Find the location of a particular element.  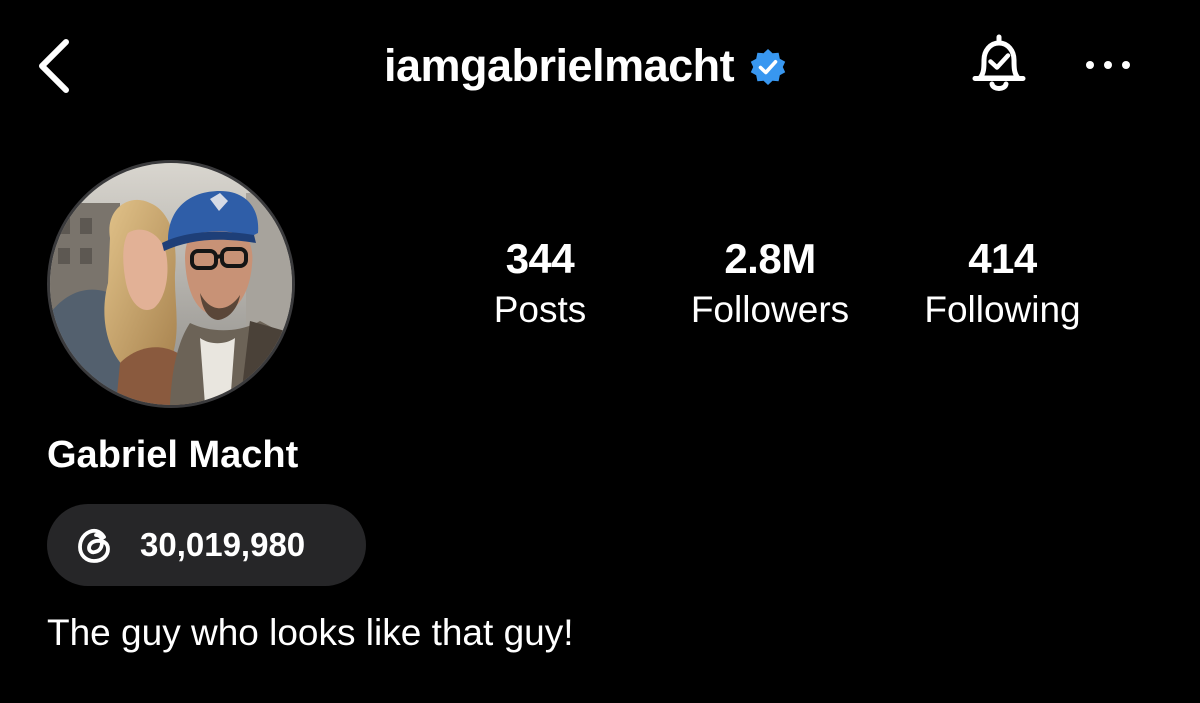

profile-bio: The guy who looks like that guy! is located at coordinates (310, 632).